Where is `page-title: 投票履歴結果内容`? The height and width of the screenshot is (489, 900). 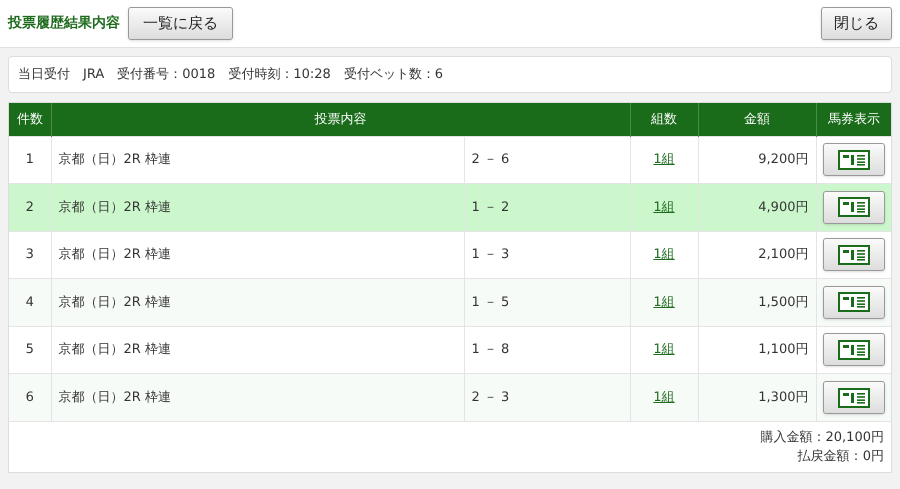
page-title: 投票履歴結果内容 is located at coordinates (64, 23).